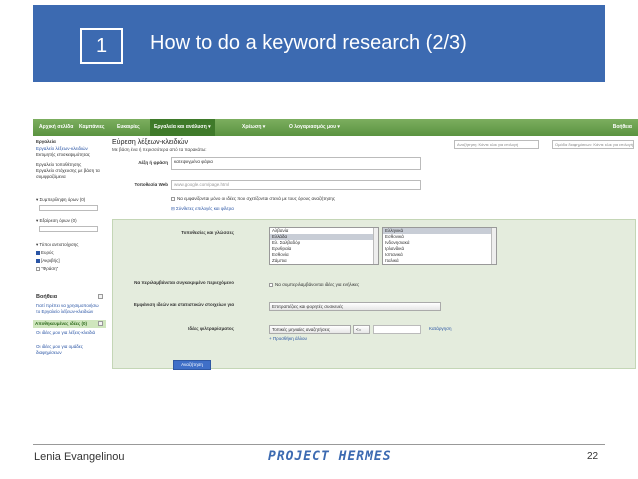 This screenshot has width=638, height=479. I want to click on nav-my-account: Ο λογαριασμός μου ▾, so click(314, 127).